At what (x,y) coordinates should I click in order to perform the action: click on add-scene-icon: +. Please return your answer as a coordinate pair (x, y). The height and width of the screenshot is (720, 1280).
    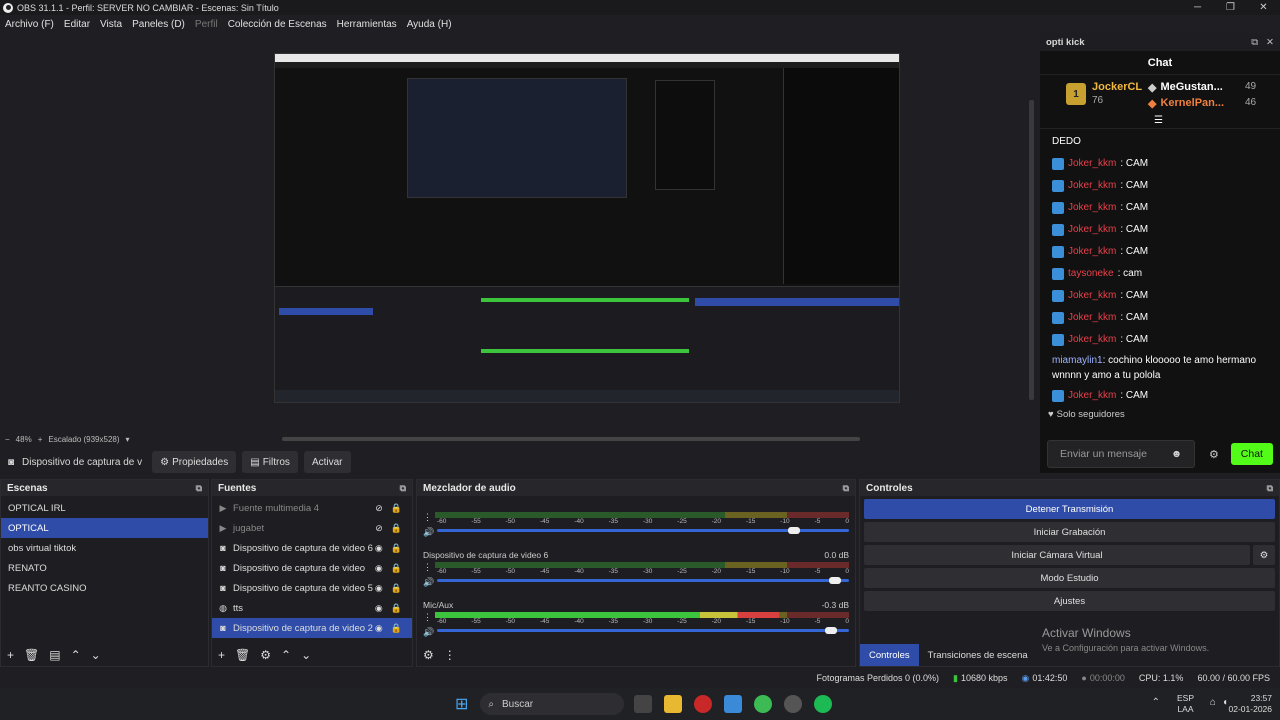
    Looking at the image, I should click on (10, 655).